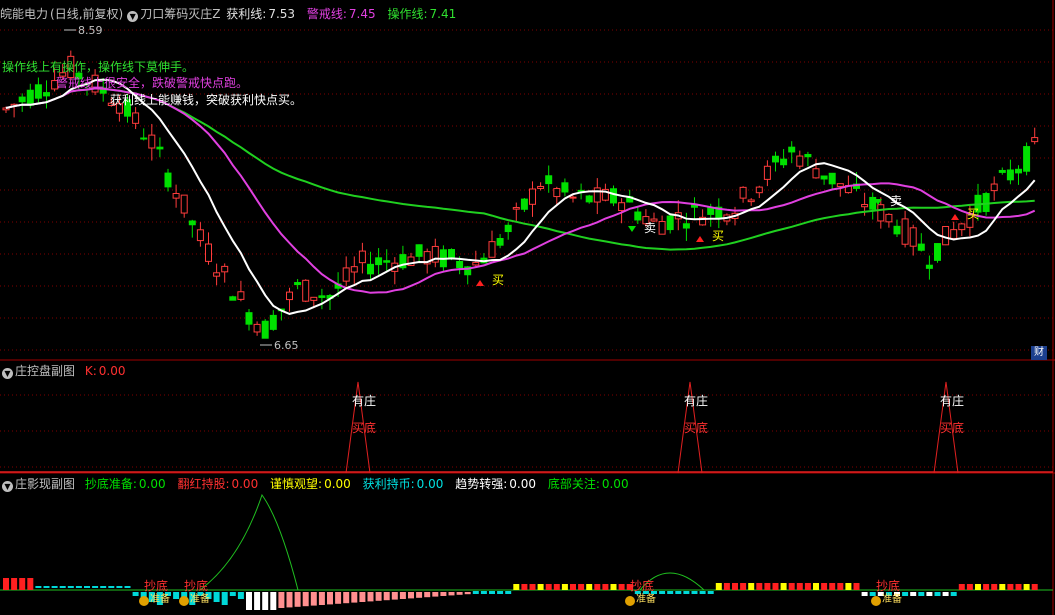 The height and width of the screenshot is (615, 1055). I want to click on sell-signal-label: 卖, so click(896, 201).